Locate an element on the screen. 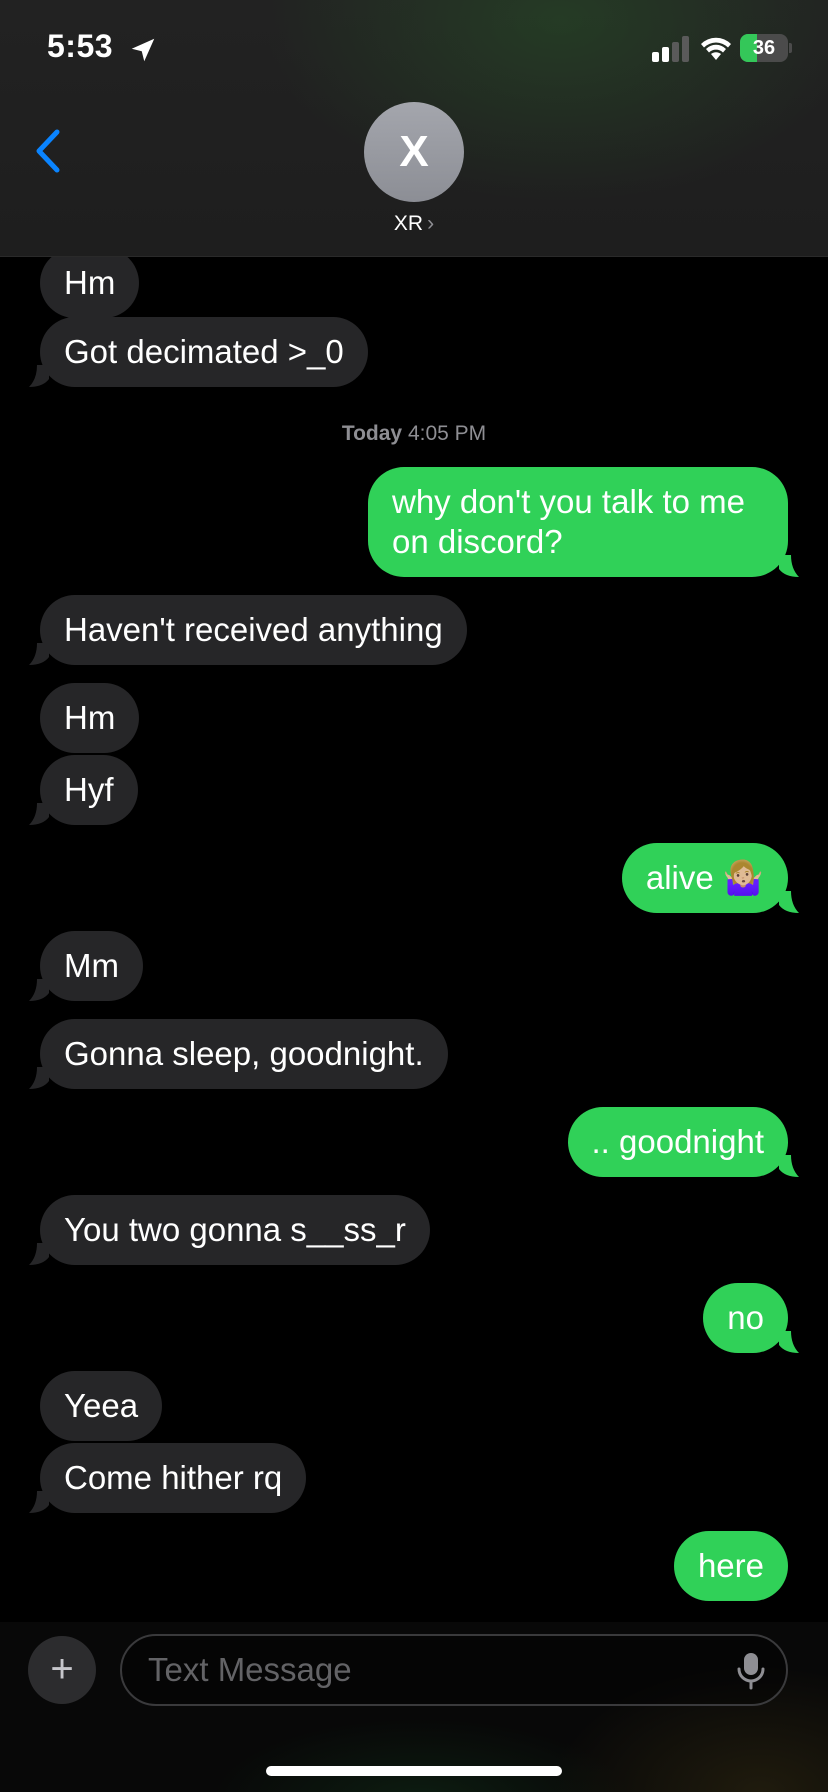  message-outgoing: alive 🤷🏼‍♀️ is located at coordinates (710, 878).